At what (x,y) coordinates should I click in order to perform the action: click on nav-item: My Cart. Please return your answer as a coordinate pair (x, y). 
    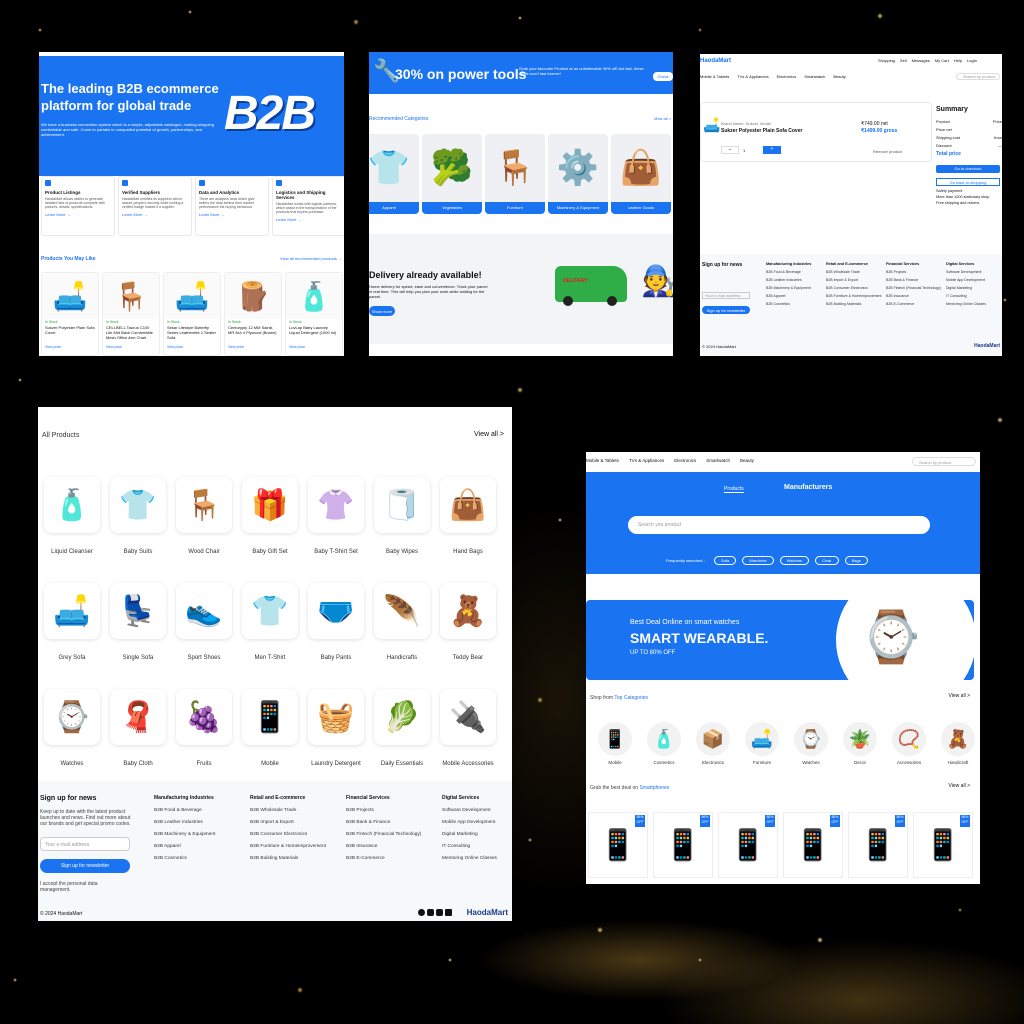
    Looking at the image, I should click on (942, 60).